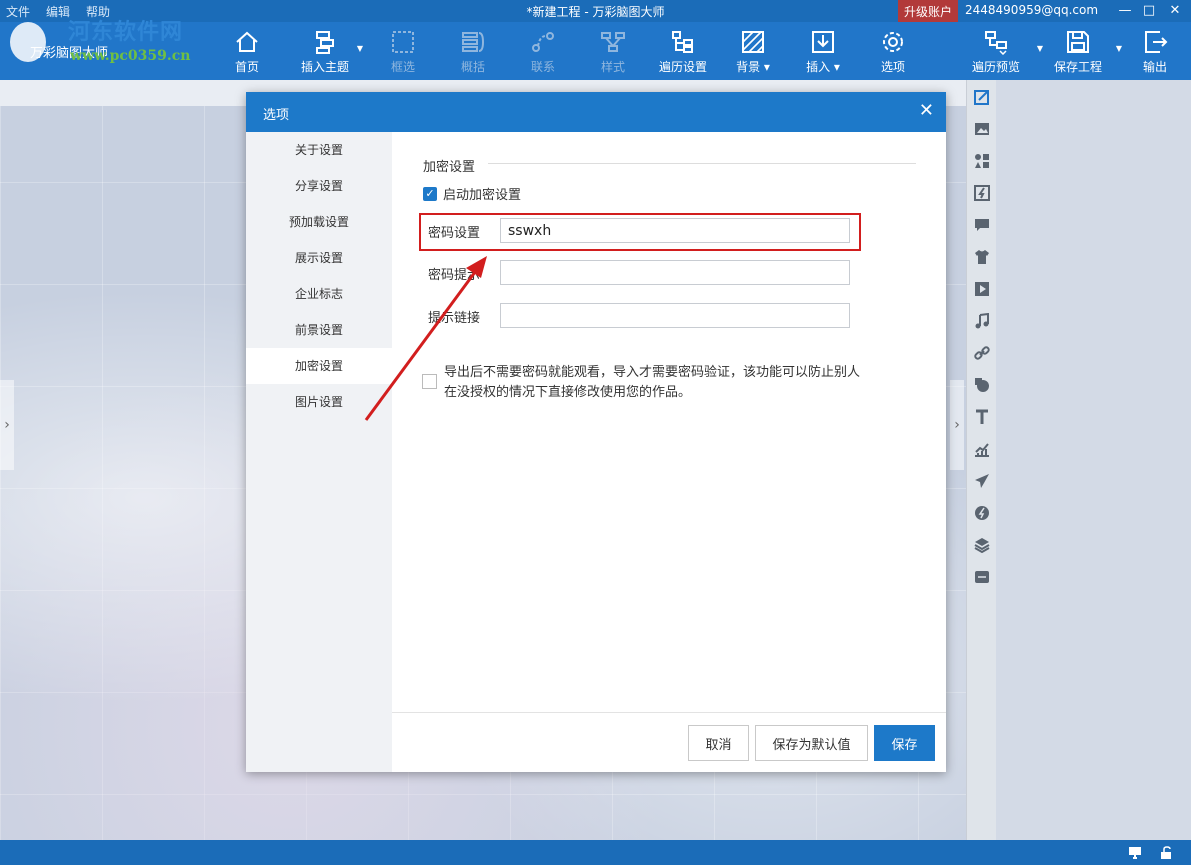 This screenshot has height=865, width=1191. I want to click on archive-icon, so click(982, 577).